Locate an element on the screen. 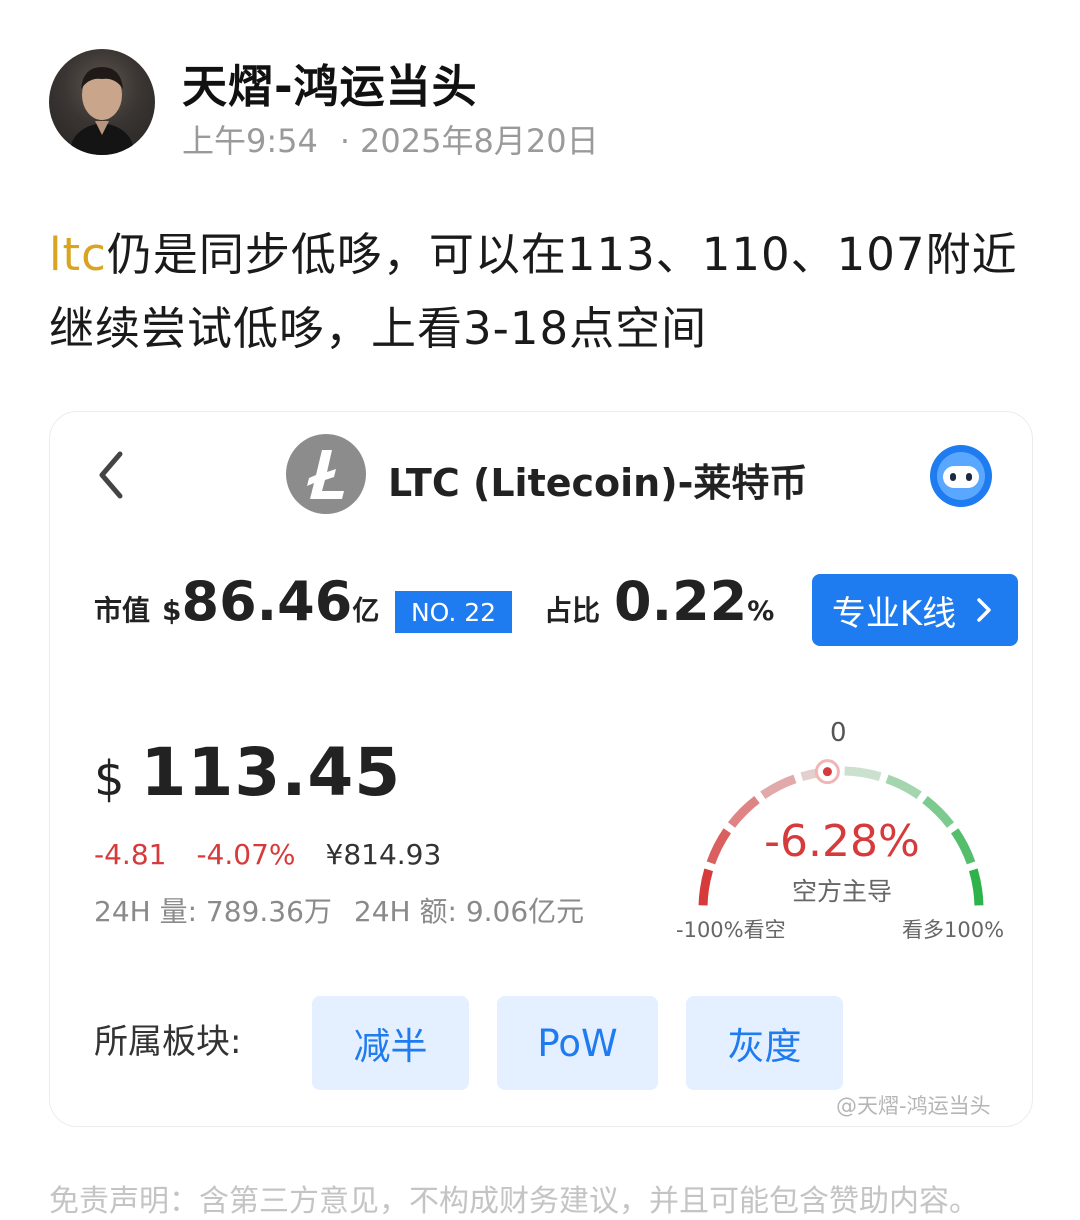 The width and height of the screenshot is (1080, 1220). robot-assistant-icon is located at coordinates (961, 476).